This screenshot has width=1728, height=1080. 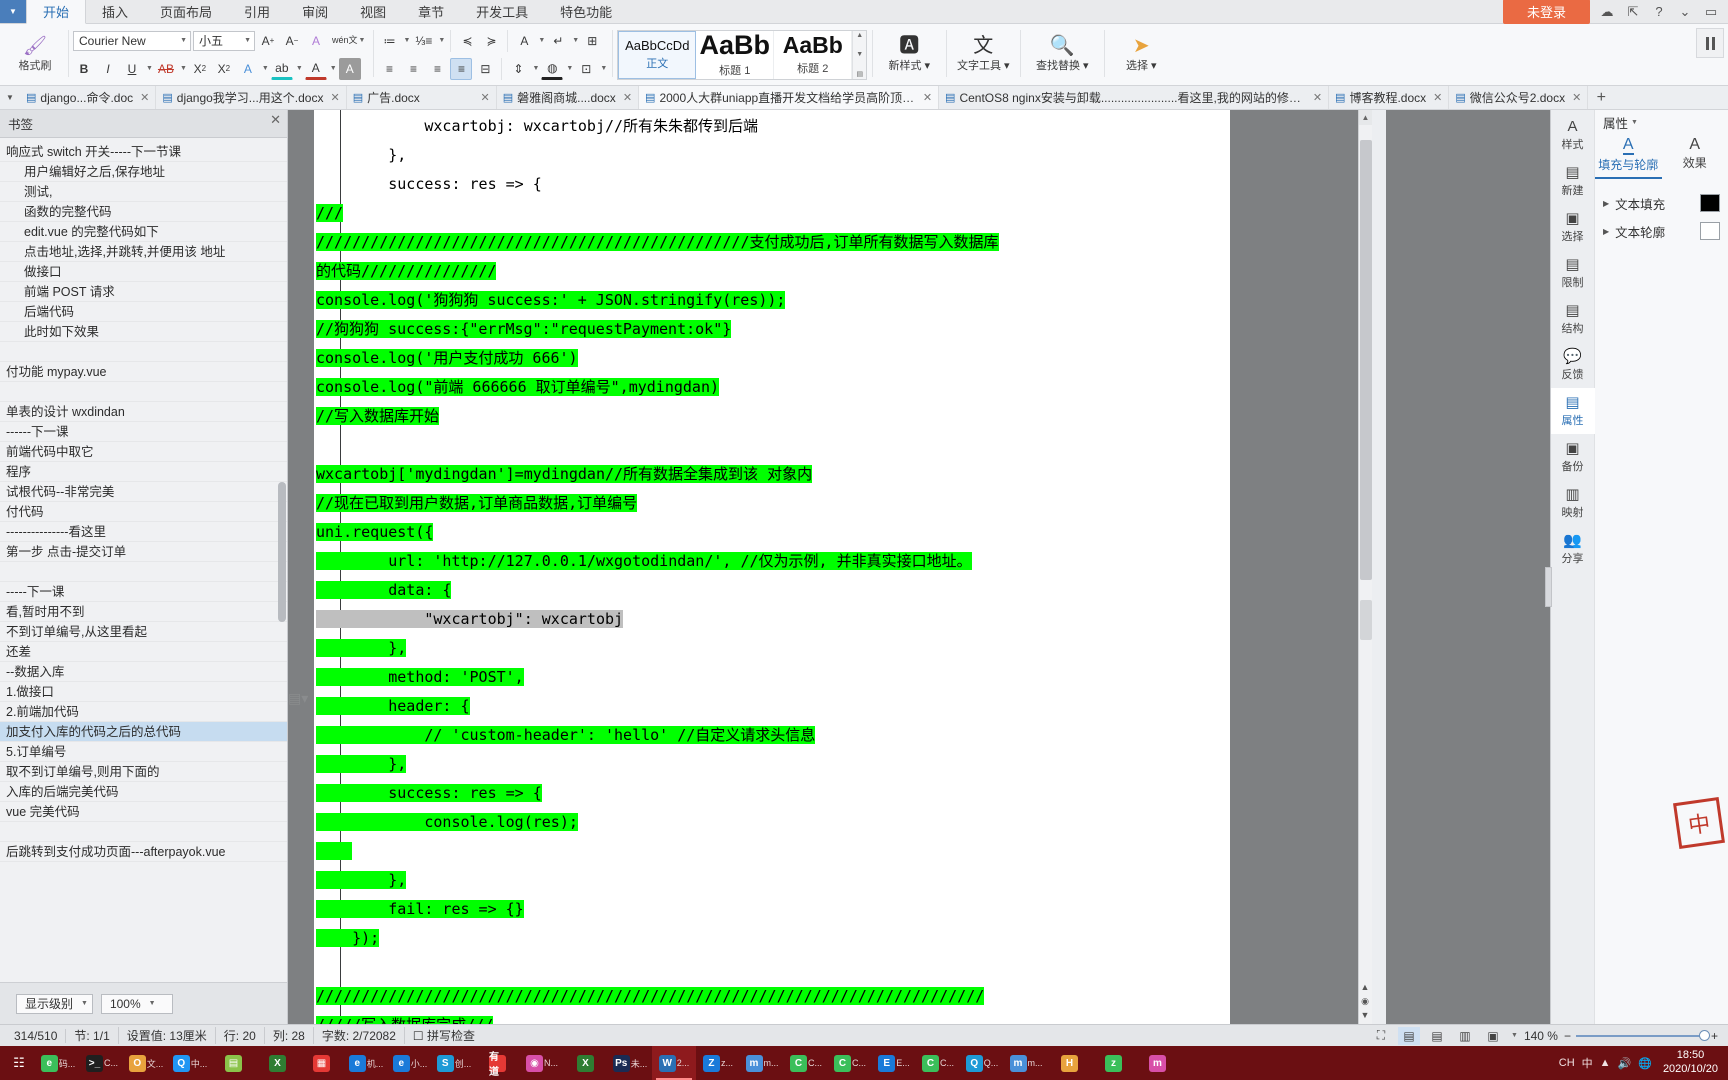 What do you see at coordinates (1070, 1063) in the screenshot?
I see `taskbar-item-23: H` at bounding box center [1070, 1063].